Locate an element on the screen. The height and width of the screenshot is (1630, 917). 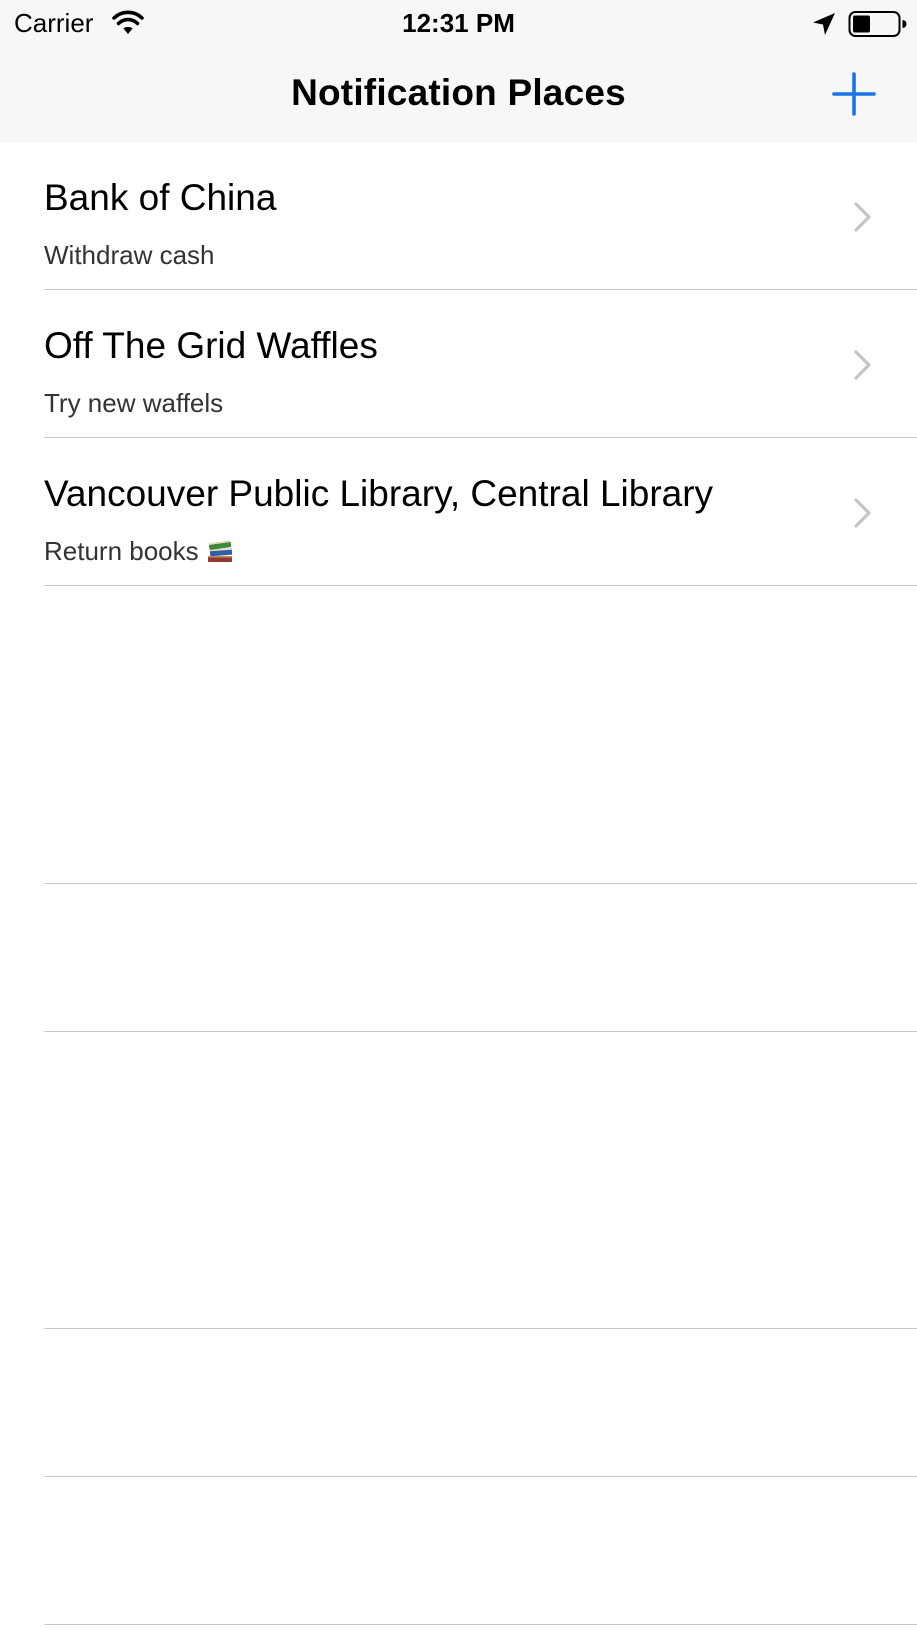
place-note-wrapper: Return books is located at coordinates (139, 551).